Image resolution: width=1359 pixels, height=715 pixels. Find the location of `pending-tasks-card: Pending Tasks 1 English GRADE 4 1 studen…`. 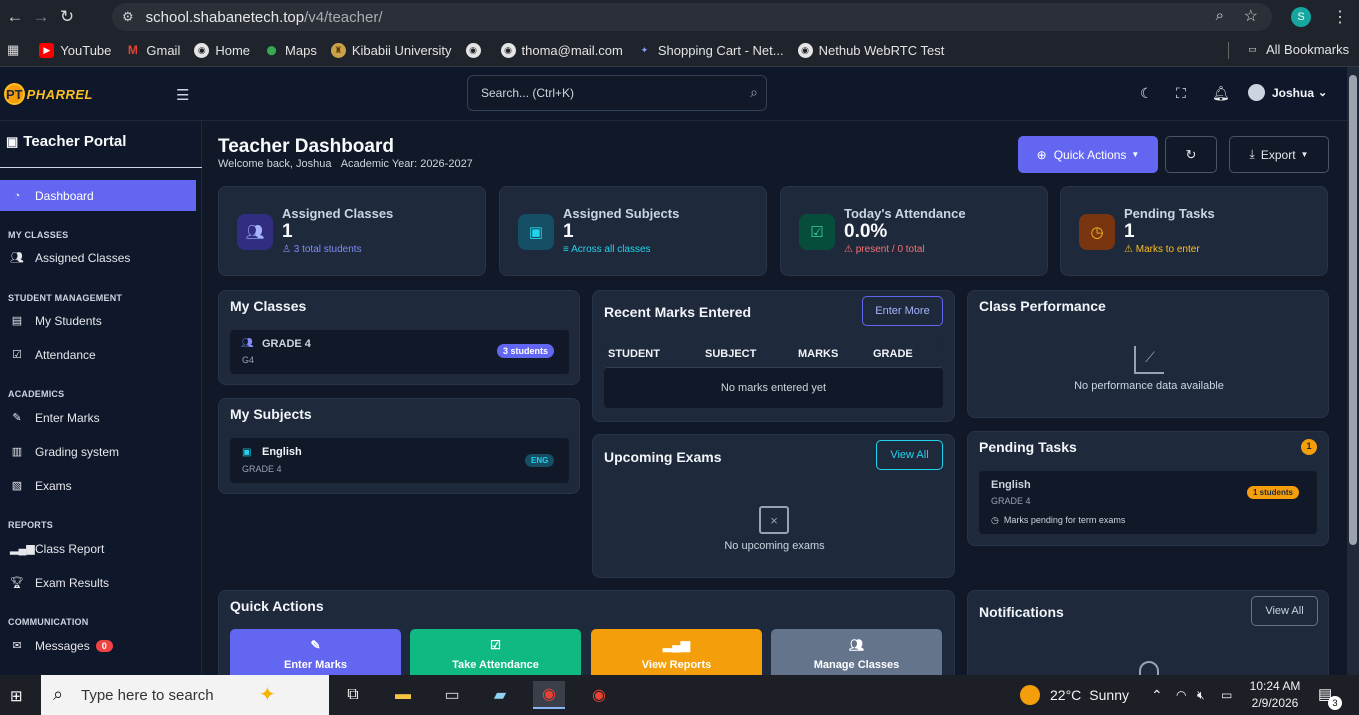

pending-tasks-card: Pending Tasks 1 English GRADE 4 1 studen… is located at coordinates (1148, 488).